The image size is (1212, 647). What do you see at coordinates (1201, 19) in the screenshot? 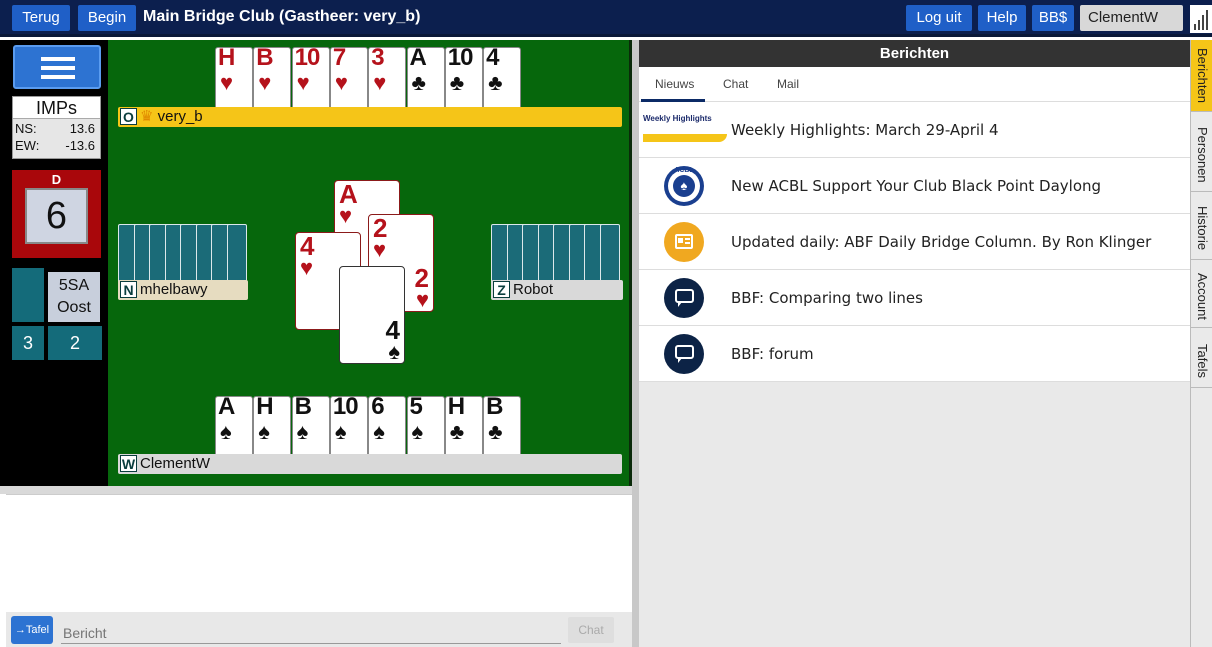
I see `signal-strength-icon` at bounding box center [1201, 19].